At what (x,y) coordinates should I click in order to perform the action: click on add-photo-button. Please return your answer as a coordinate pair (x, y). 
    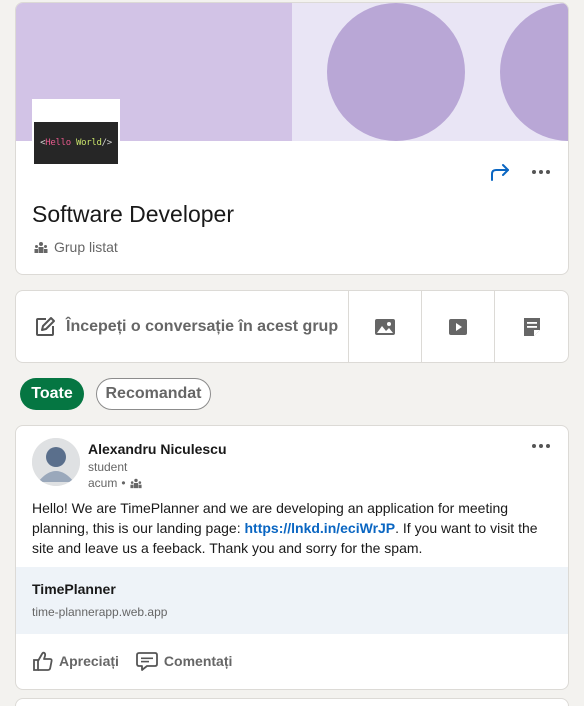
    Looking at the image, I should click on (386, 326).